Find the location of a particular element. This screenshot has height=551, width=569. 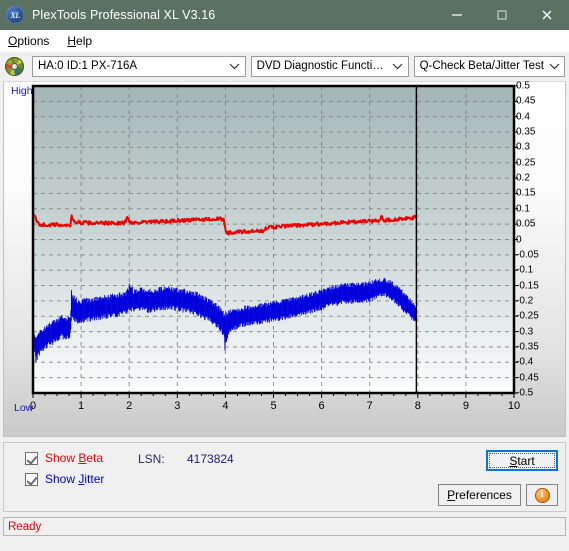

drive-select: HA:0 ID:1 PX-716A is located at coordinates (139, 66).